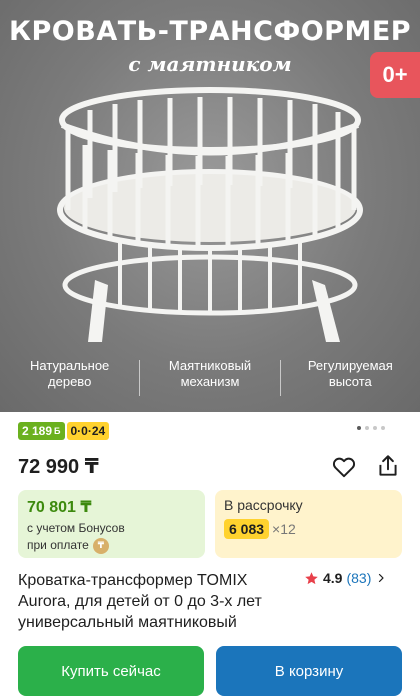  What do you see at coordinates (111, 671) in the screenshot?
I see `buy-now-button: Купить сейчас` at bounding box center [111, 671].